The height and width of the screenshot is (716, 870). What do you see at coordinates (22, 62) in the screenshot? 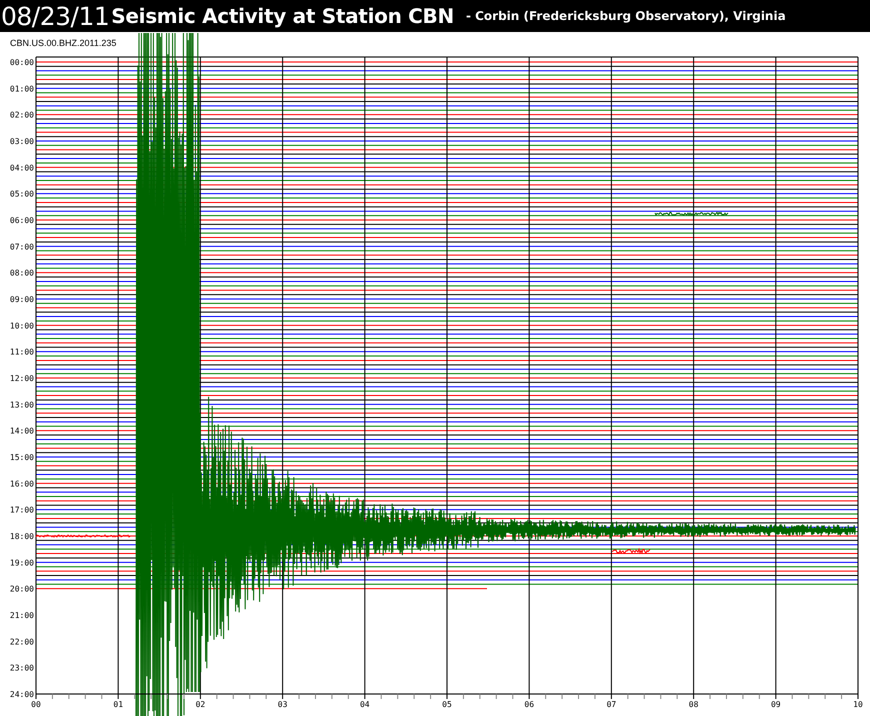
I see `hour-label: 00:00` at bounding box center [22, 62].